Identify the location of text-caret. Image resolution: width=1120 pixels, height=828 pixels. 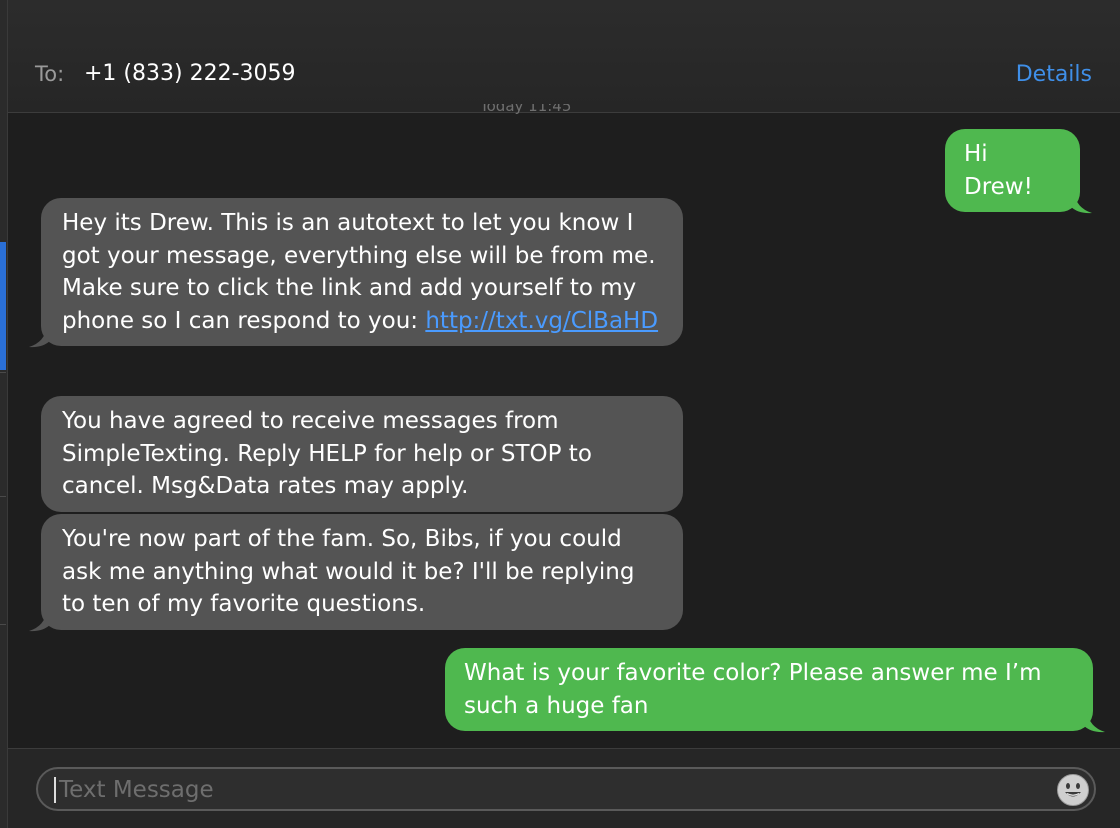
(55, 790).